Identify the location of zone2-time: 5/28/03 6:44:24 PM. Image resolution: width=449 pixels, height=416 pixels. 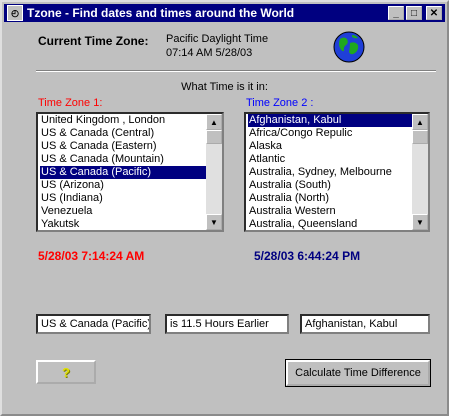
(307, 256).